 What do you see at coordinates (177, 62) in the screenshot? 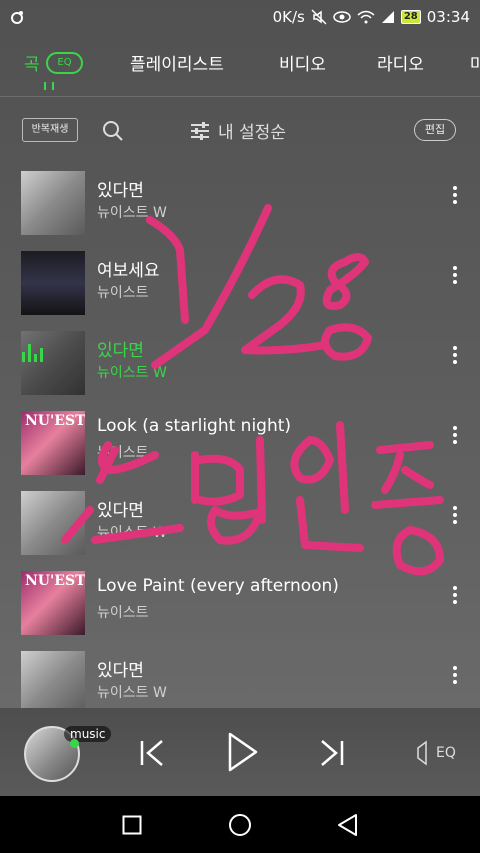
I see `tab-playlist: 플레이리스트` at bounding box center [177, 62].